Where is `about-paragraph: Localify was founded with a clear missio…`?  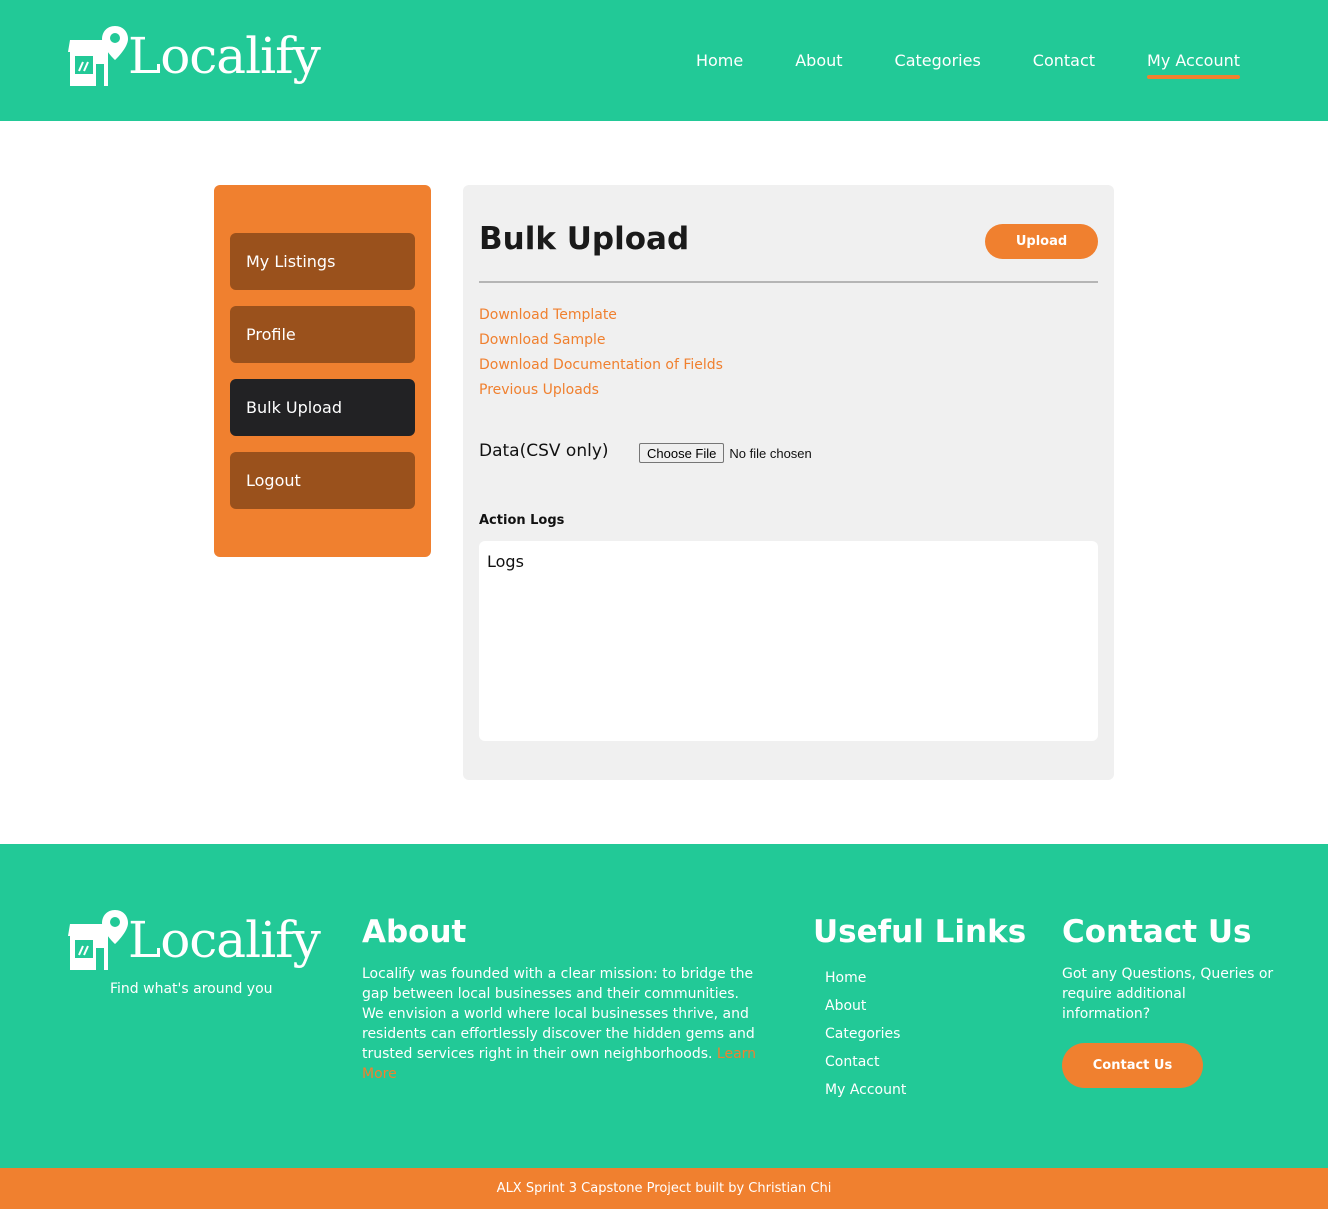
about-paragraph: Localify was founded with a clear missio… is located at coordinates (558, 1014).